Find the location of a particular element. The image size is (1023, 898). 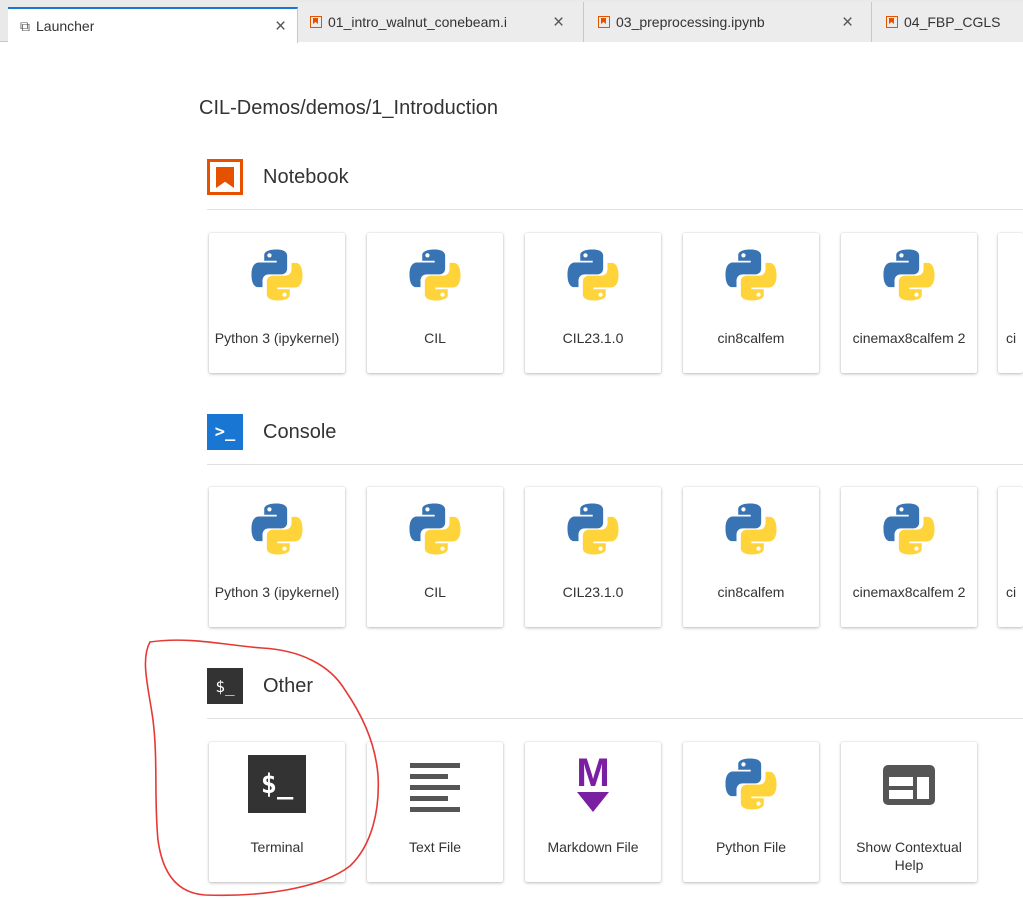

card-label: Show Contextual Help is located at coordinates (909, 856).